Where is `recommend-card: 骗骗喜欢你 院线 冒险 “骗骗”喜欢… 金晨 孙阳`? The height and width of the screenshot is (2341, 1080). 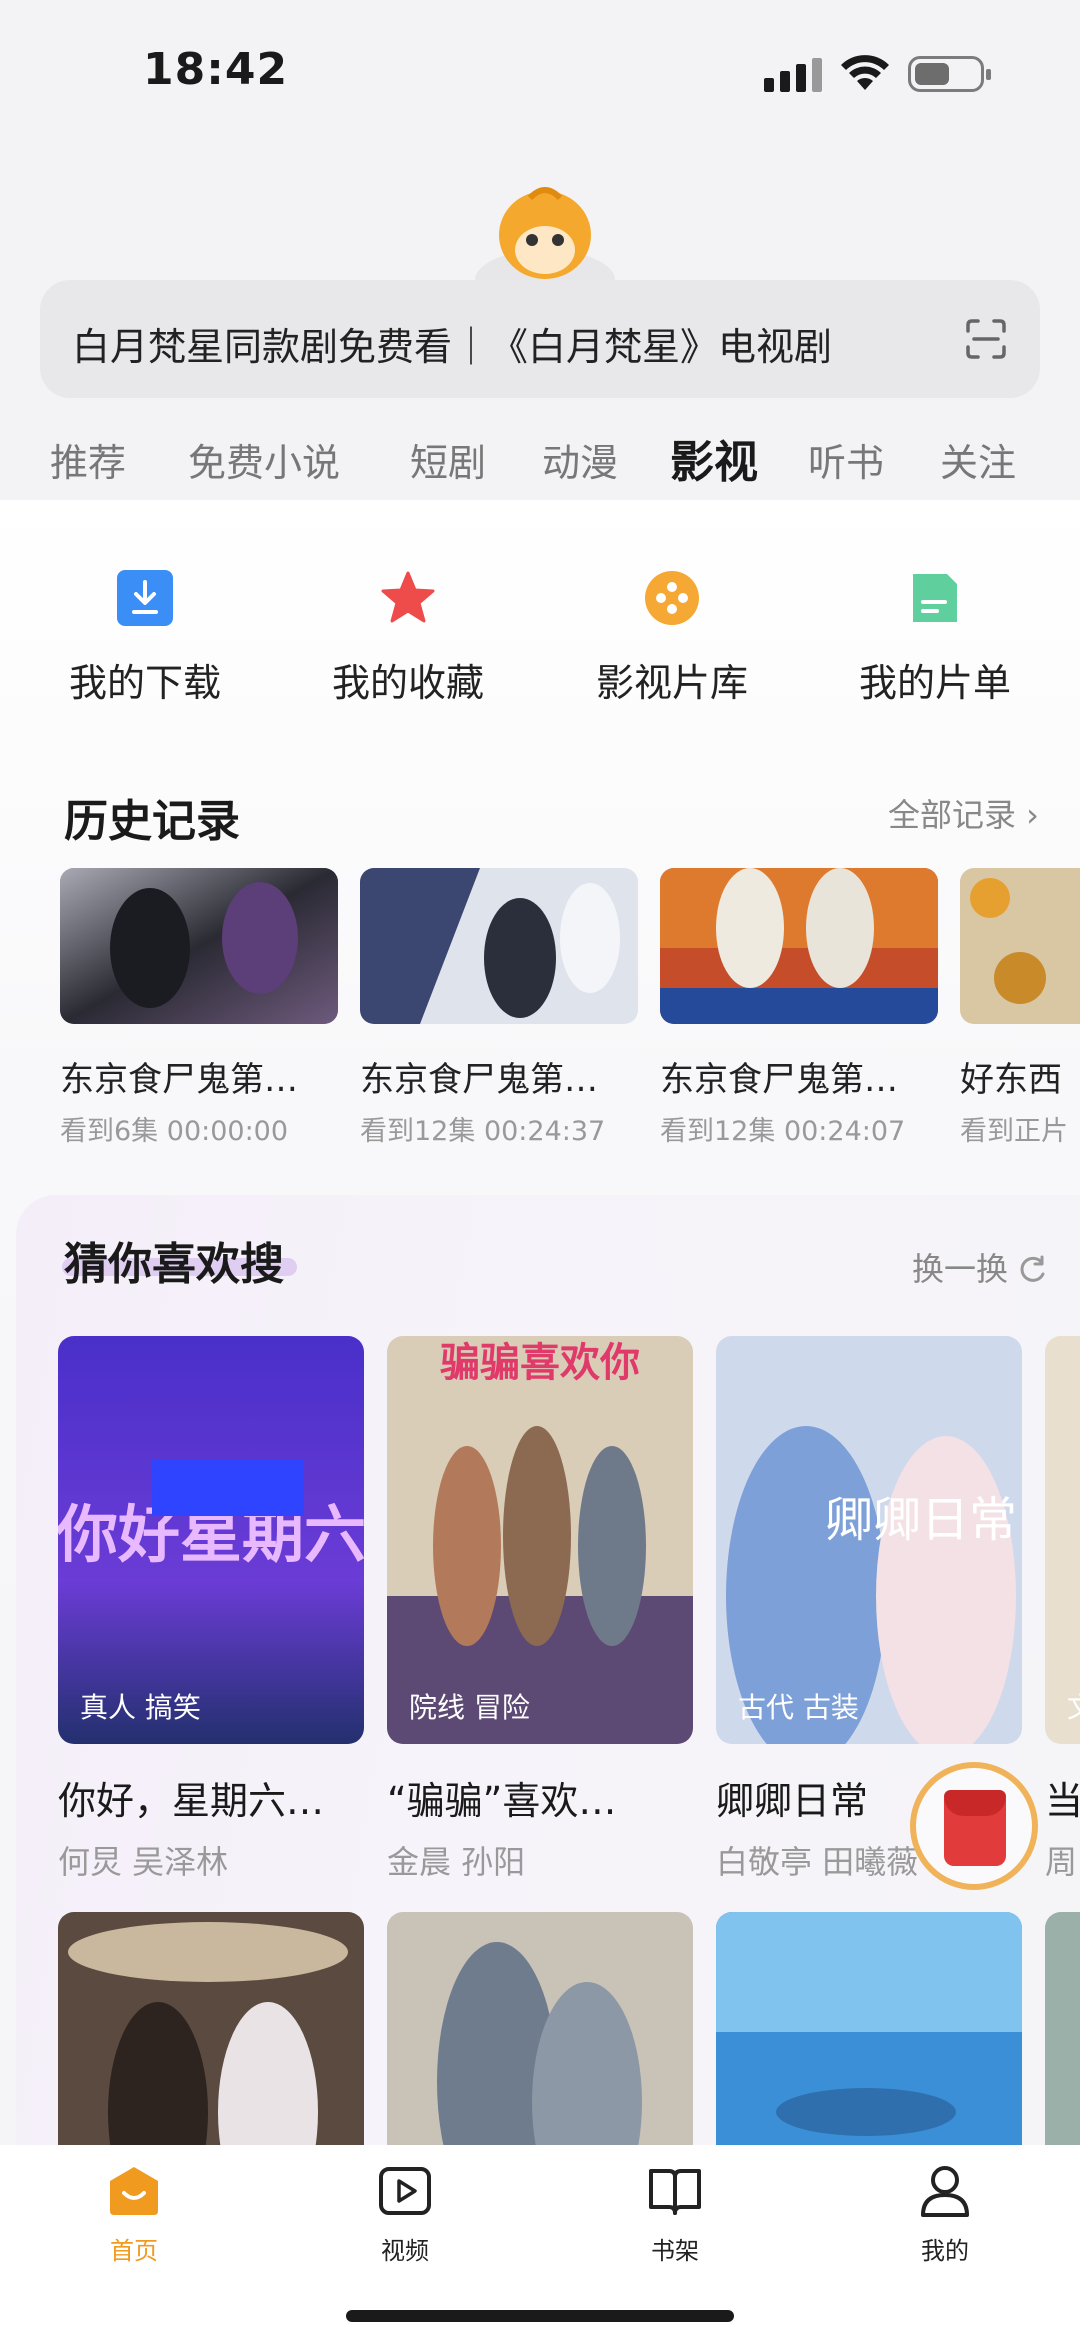 recommend-card: 骗骗喜欢你 院线 冒险 “骗骗”喜欢… 金晨 孙阳 is located at coordinates (540, 1609).